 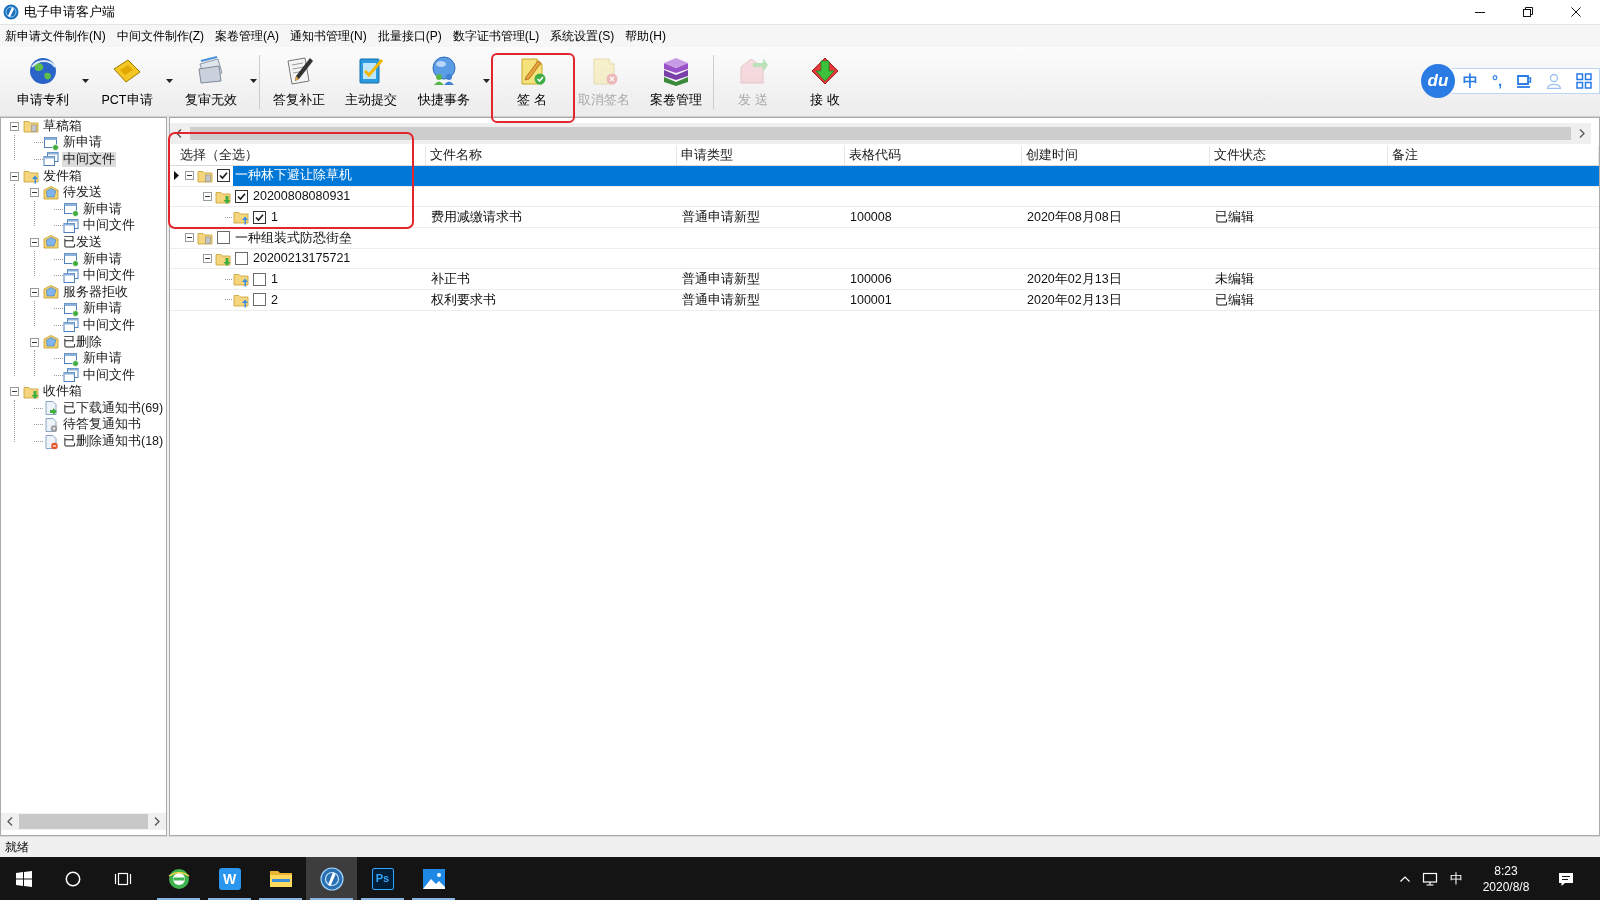 What do you see at coordinates (1299, 155) in the screenshot?
I see `column-header: 文件状态` at bounding box center [1299, 155].